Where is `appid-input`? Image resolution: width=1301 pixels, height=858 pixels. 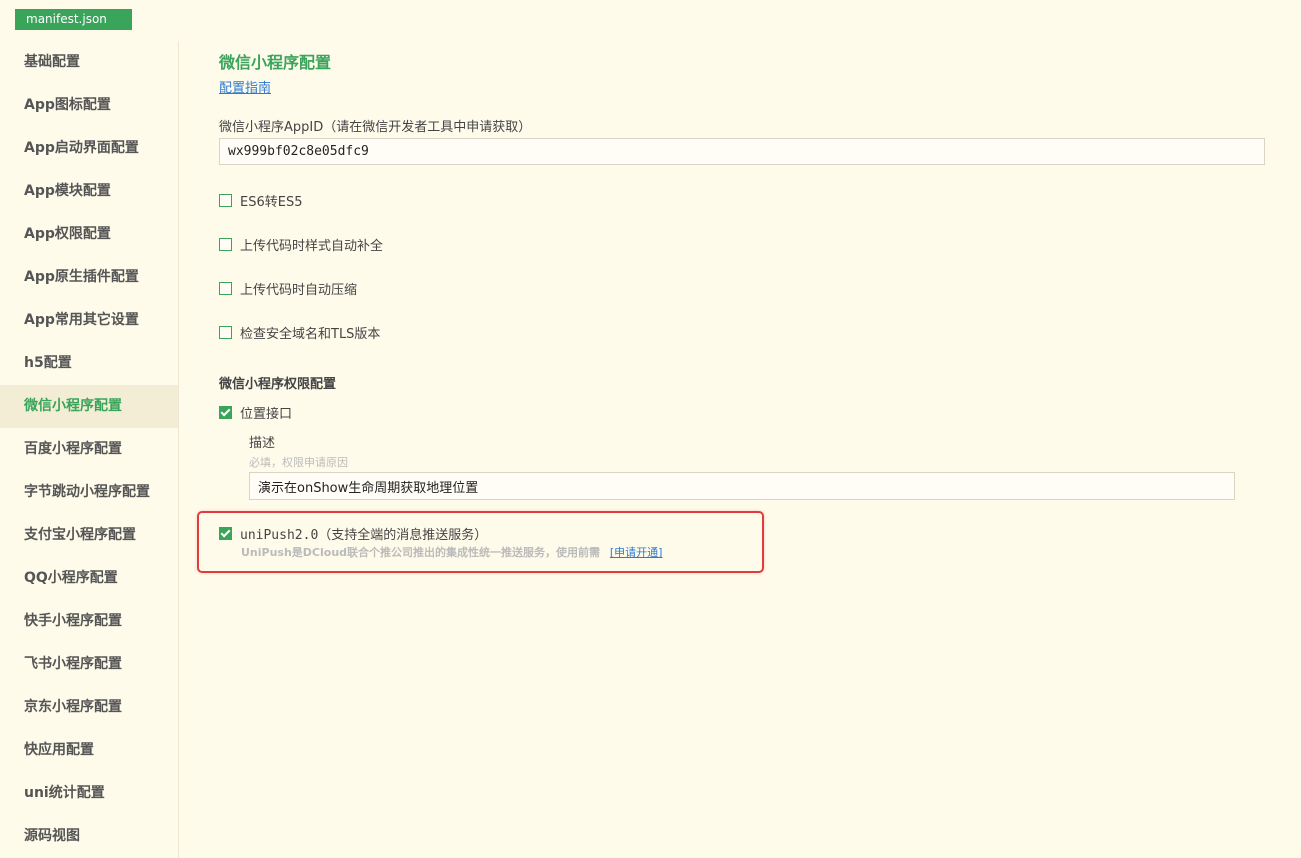 appid-input is located at coordinates (742, 151).